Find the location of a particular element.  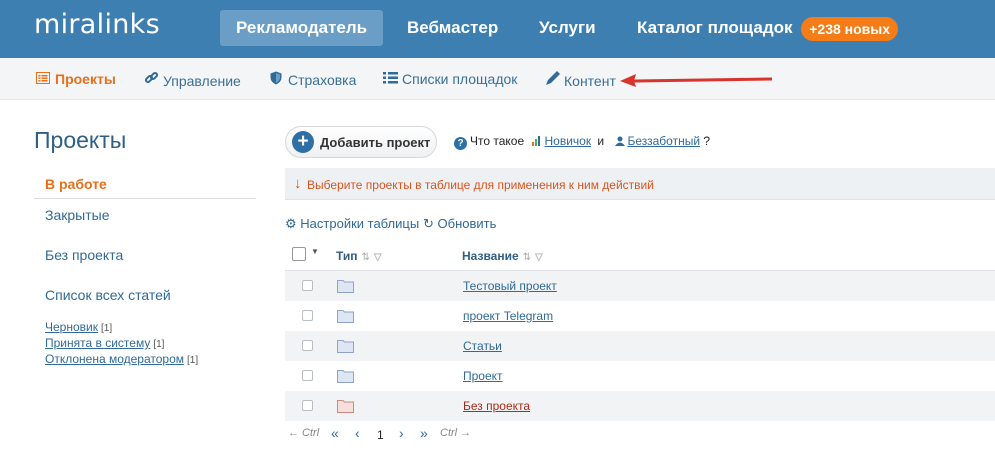

table-settings-label: Настройки таблицы is located at coordinates (360, 223).